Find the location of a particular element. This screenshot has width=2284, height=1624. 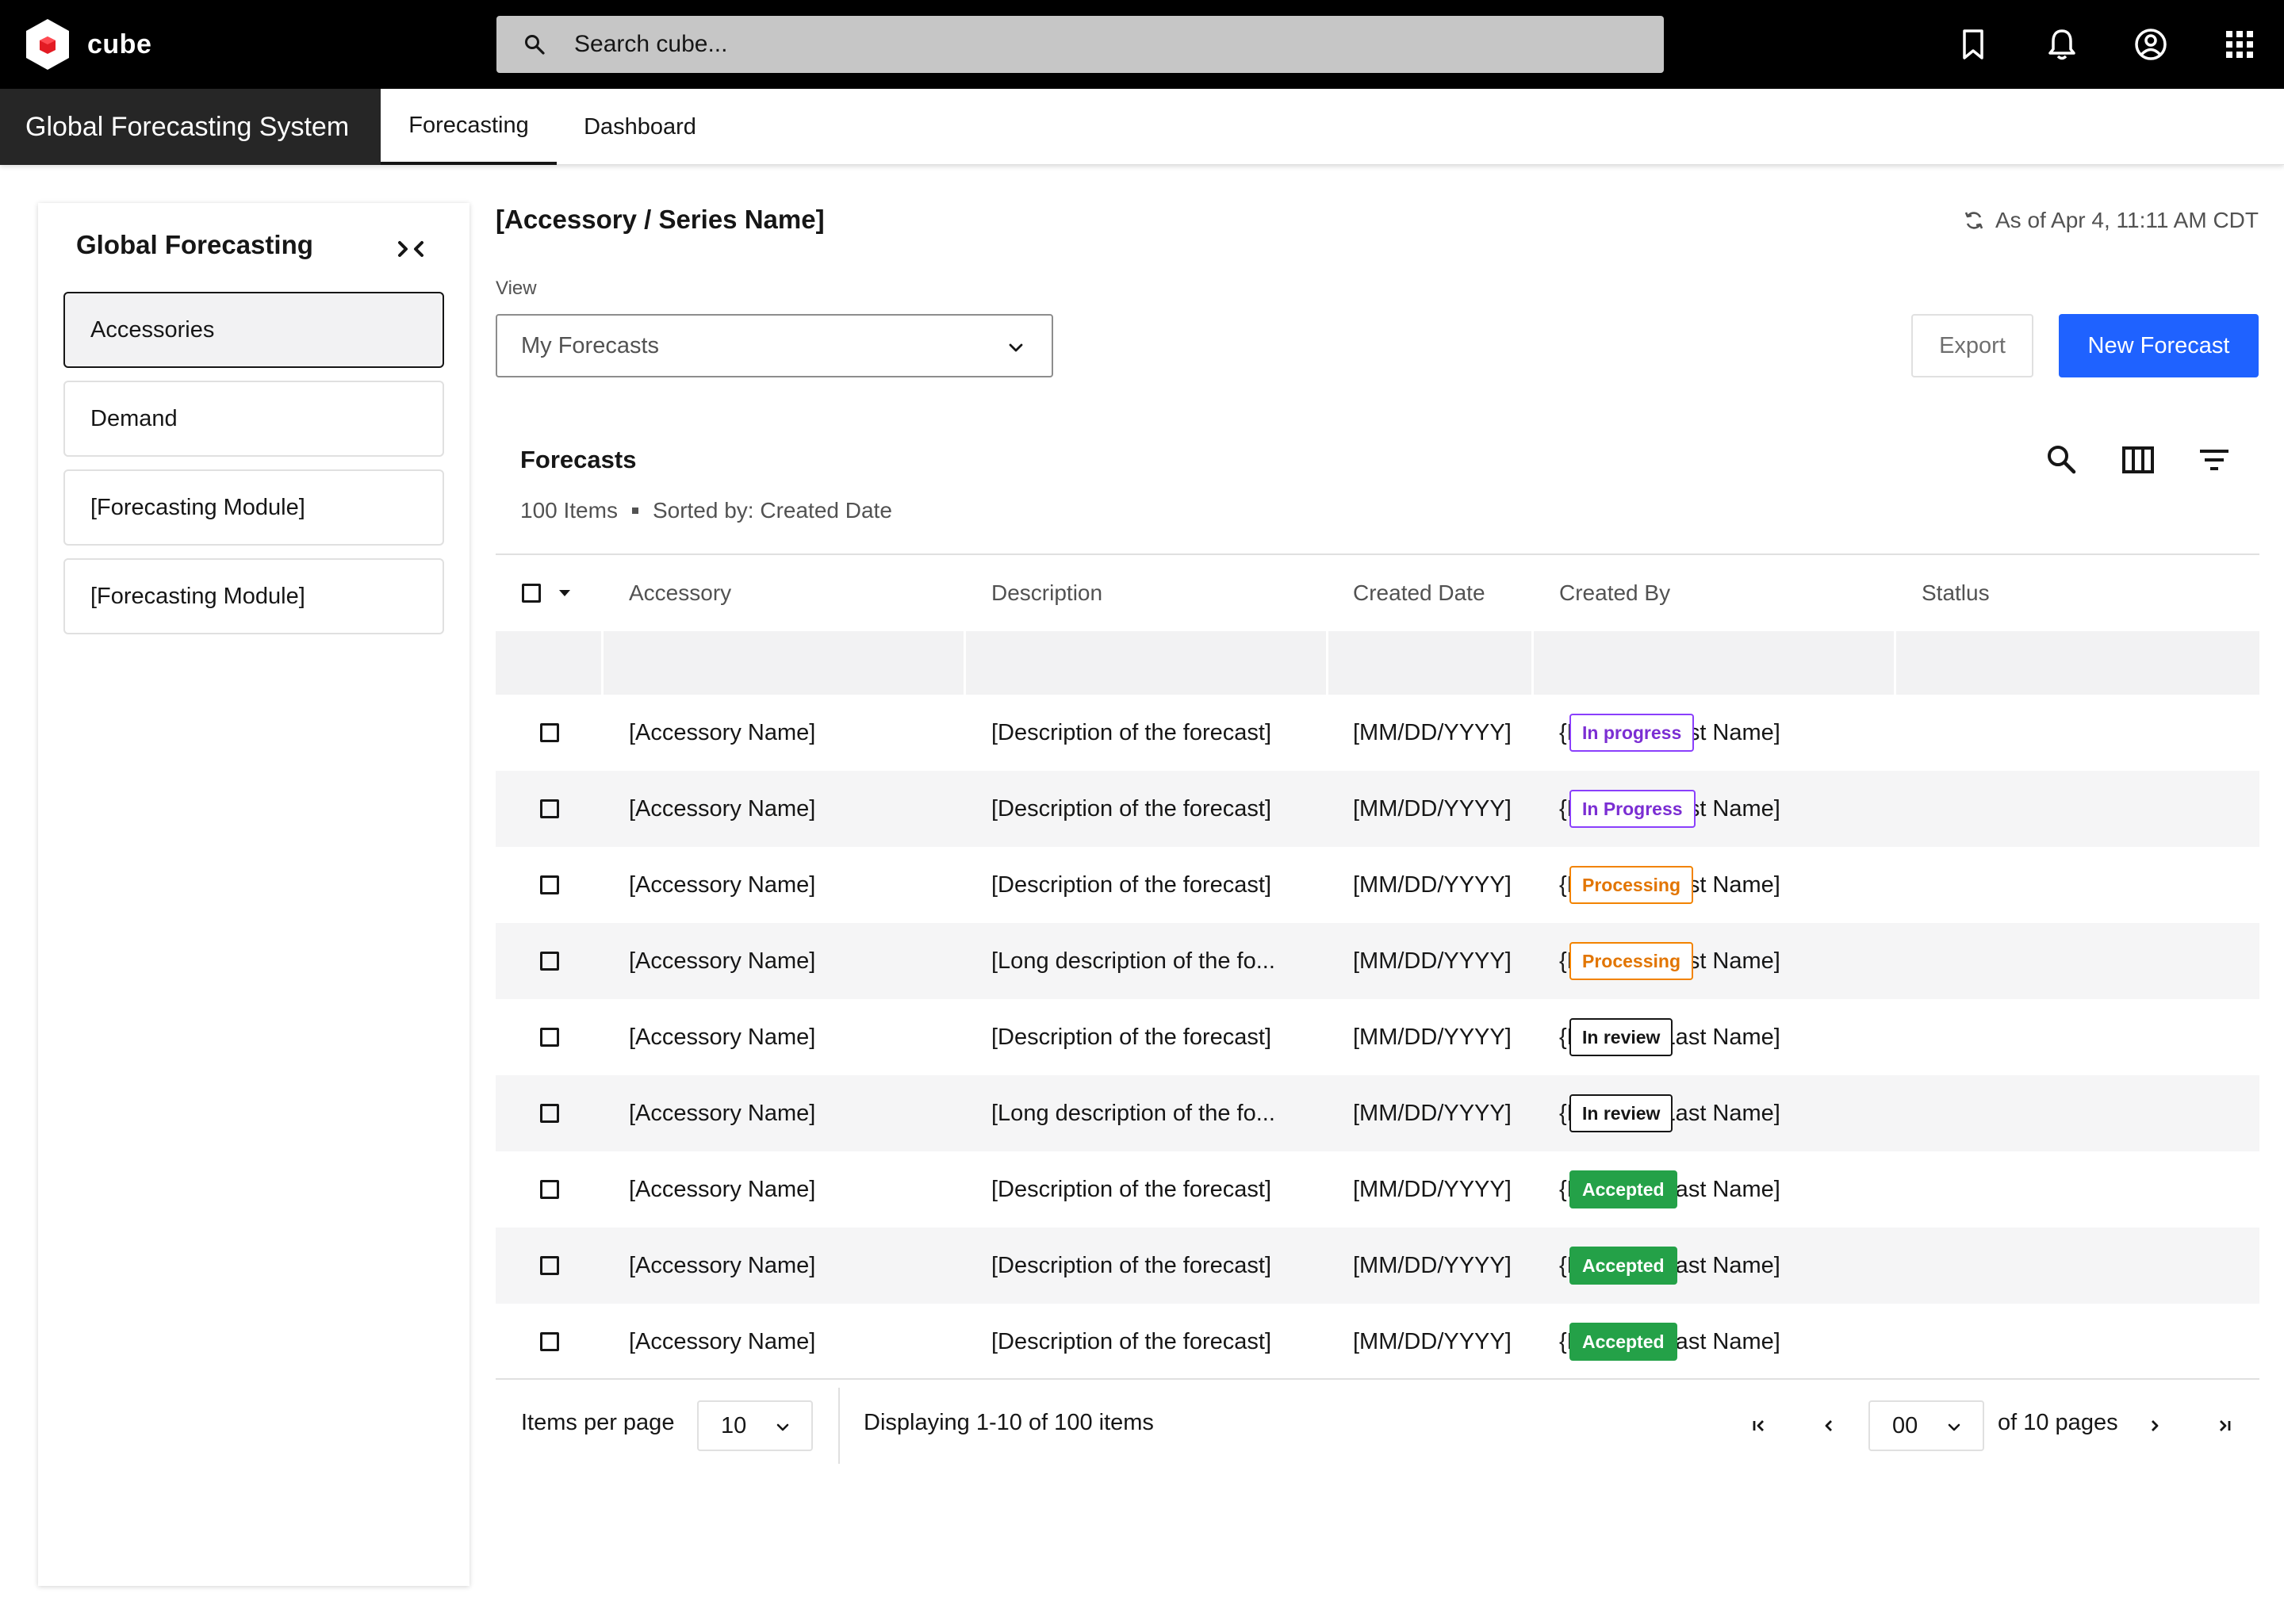

items-per-page-select: 10 is located at coordinates (755, 1425).